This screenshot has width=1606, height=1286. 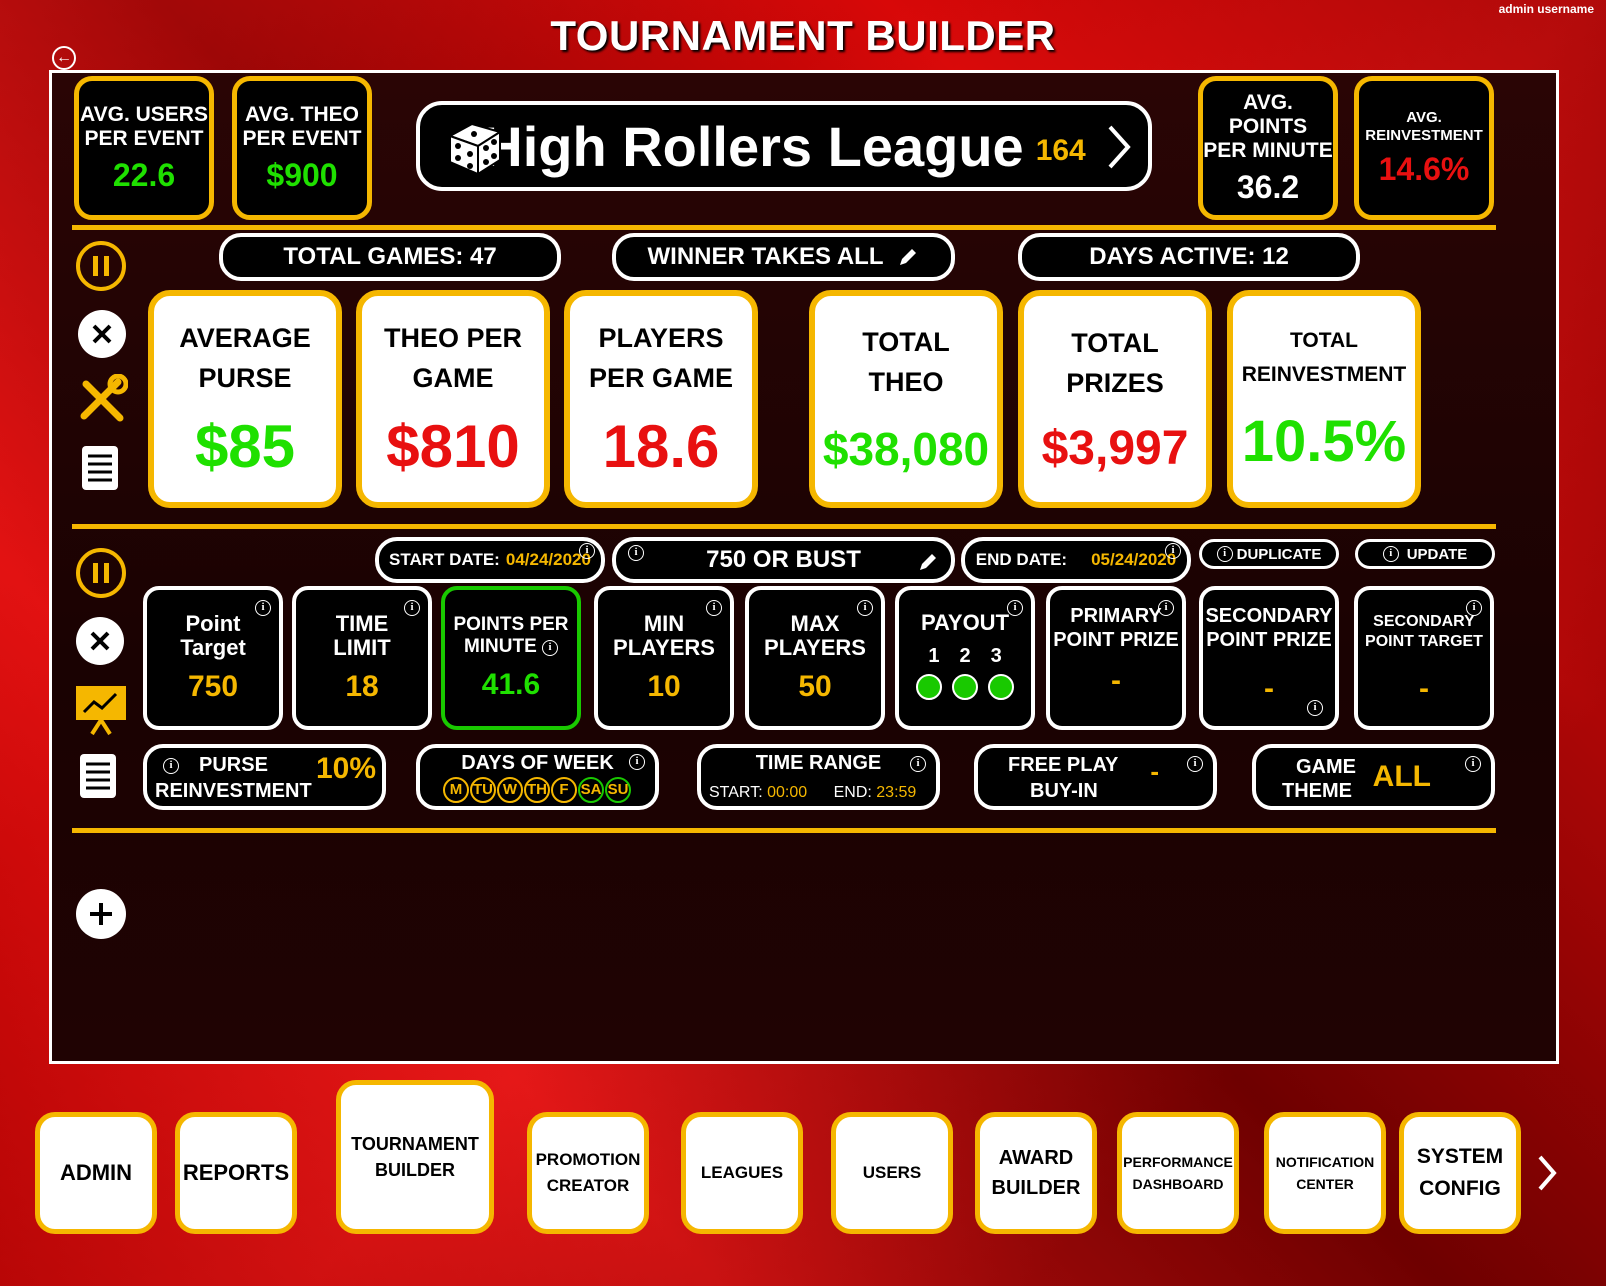 What do you see at coordinates (1325, 1173) in the screenshot?
I see `nav-notification-center: NOTIFICATION CENTER` at bounding box center [1325, 1173].